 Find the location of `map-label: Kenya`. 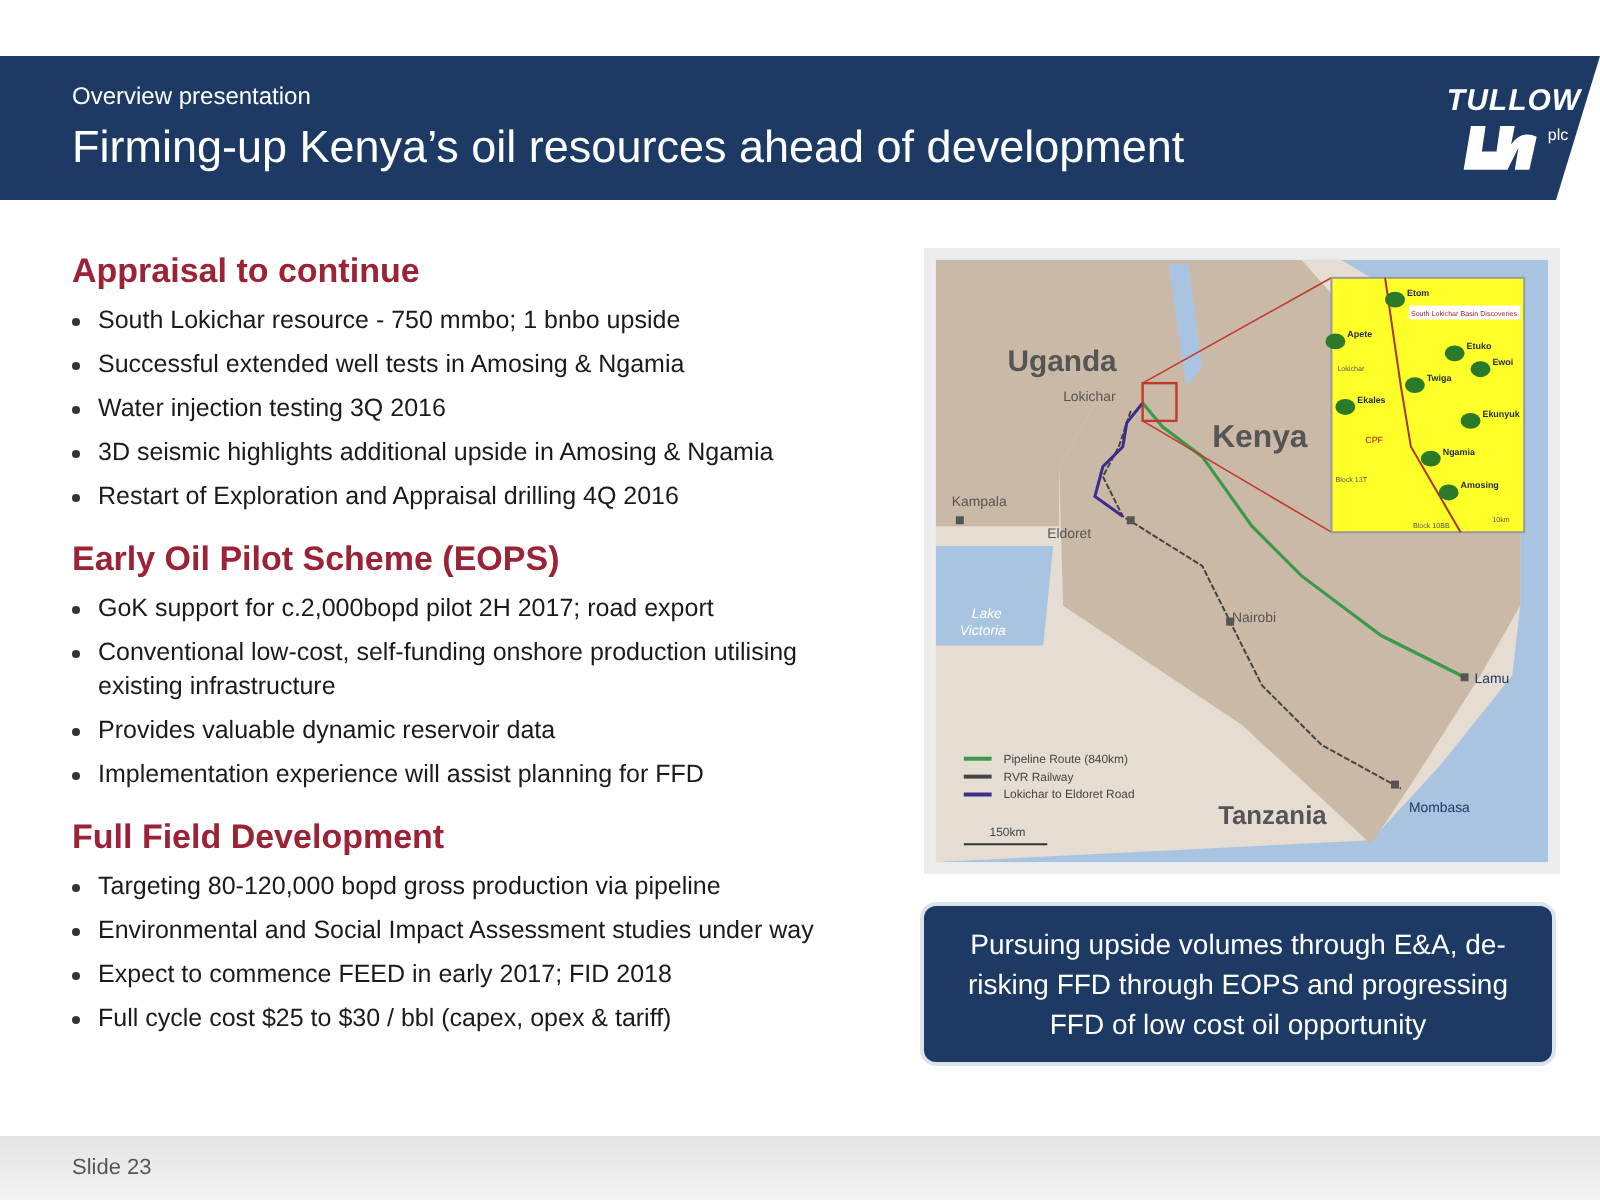

map-label: Kenya is located at coordinates (1260, 437).